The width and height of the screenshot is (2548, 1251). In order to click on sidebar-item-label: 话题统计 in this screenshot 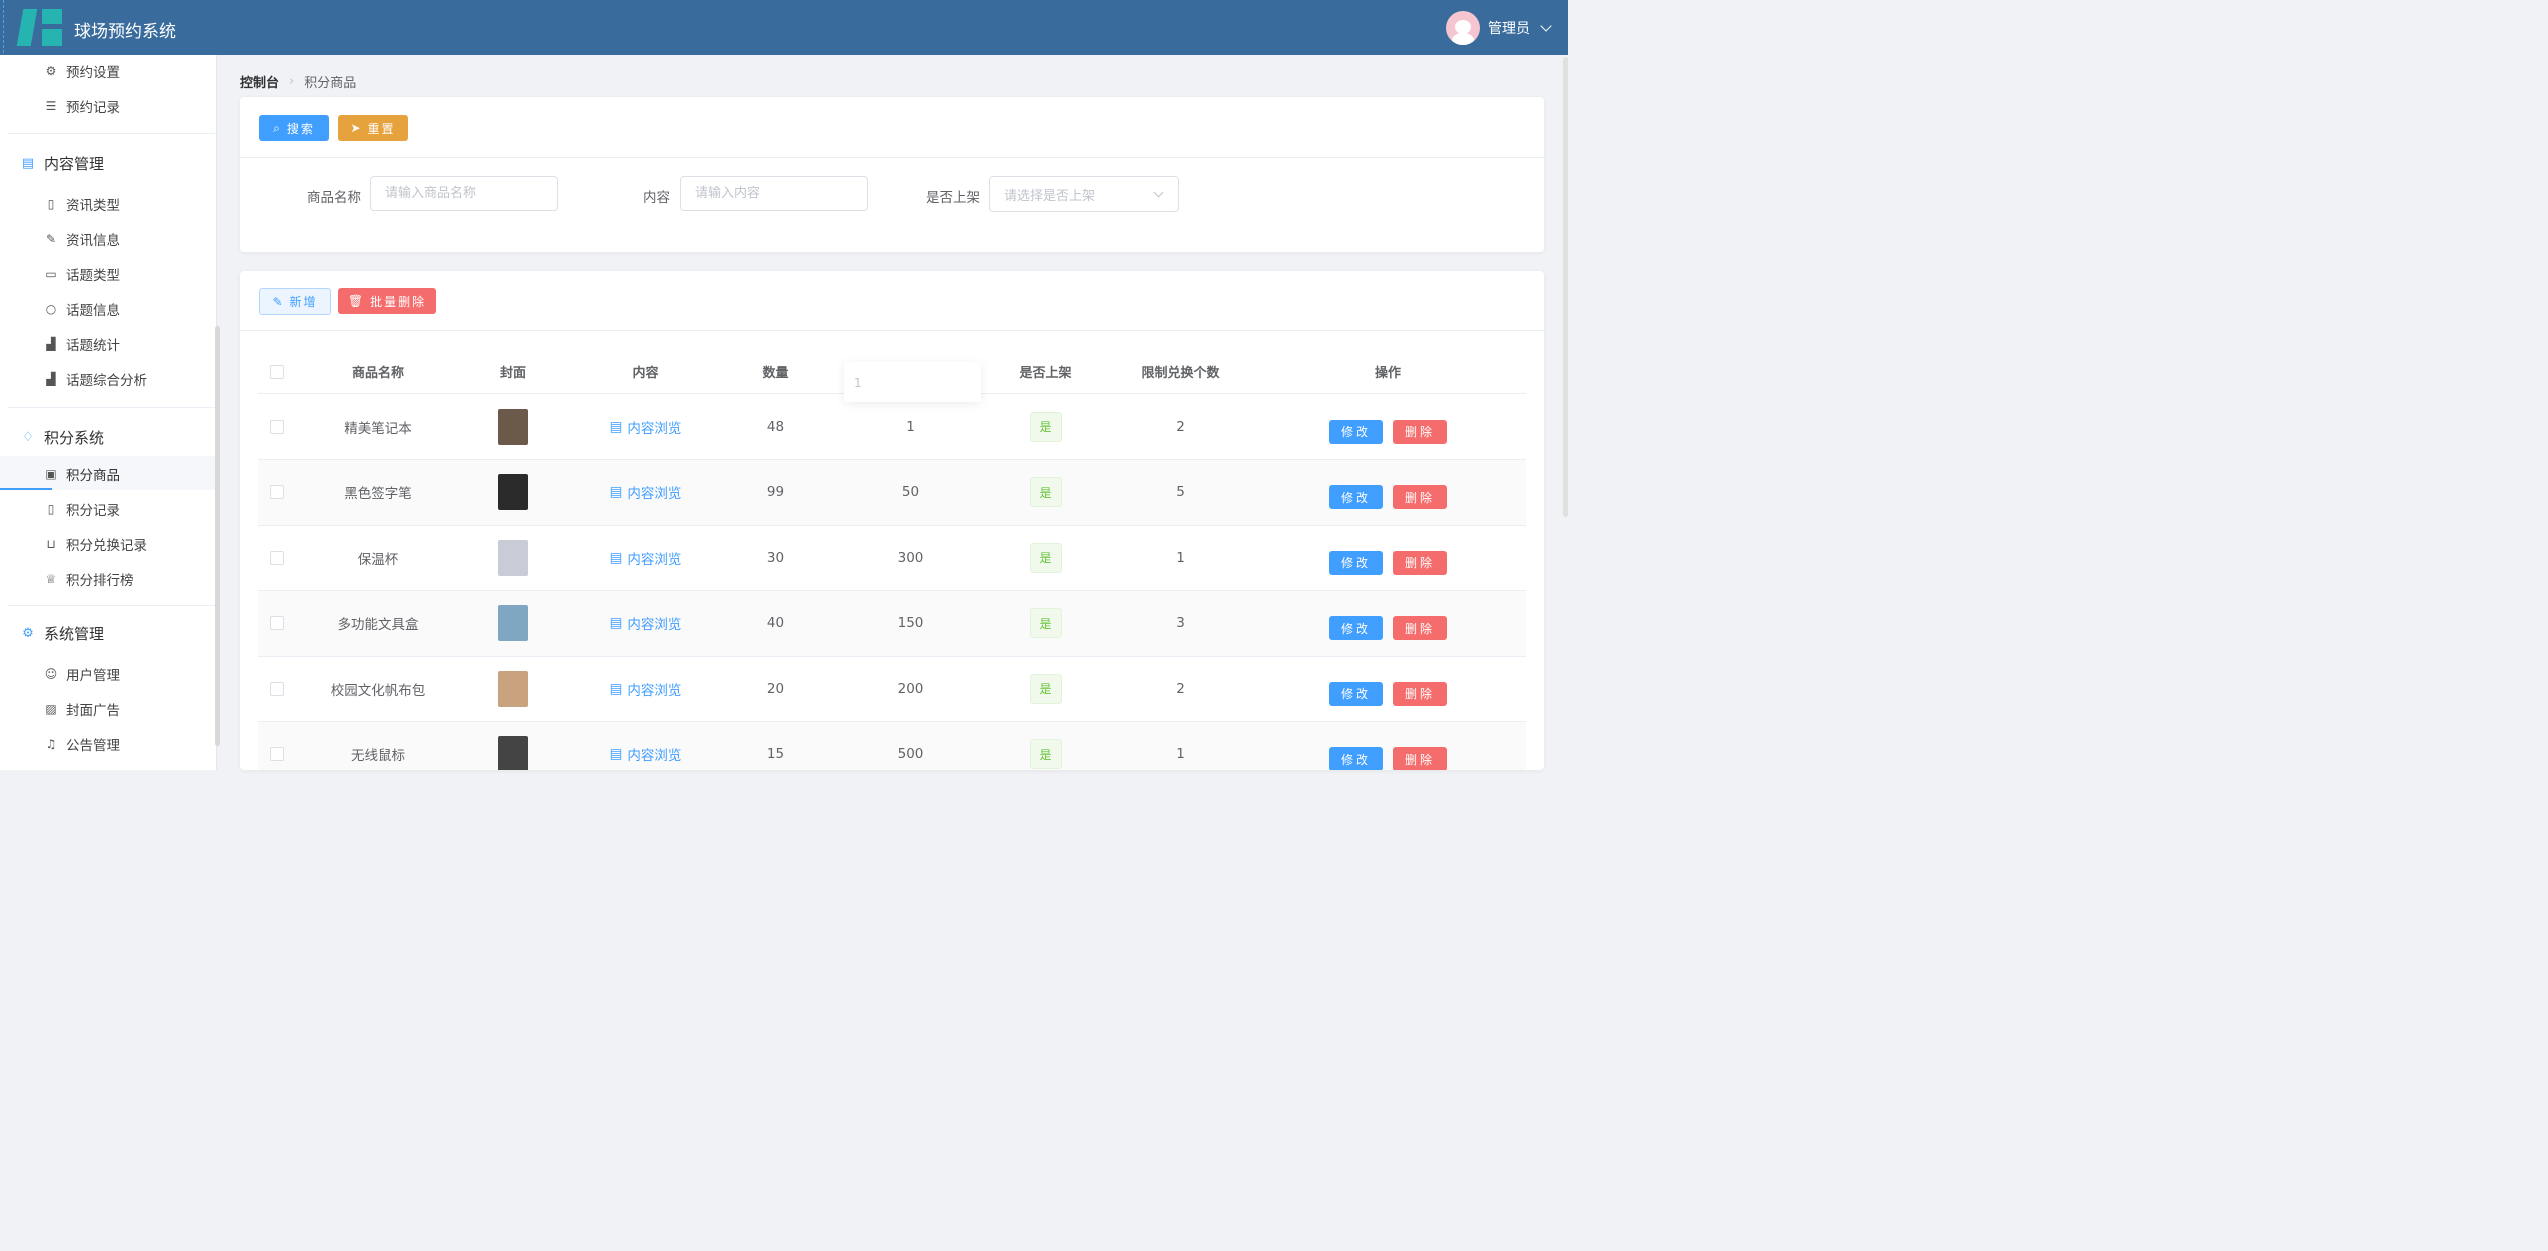, I will do `click(93, 346)`.